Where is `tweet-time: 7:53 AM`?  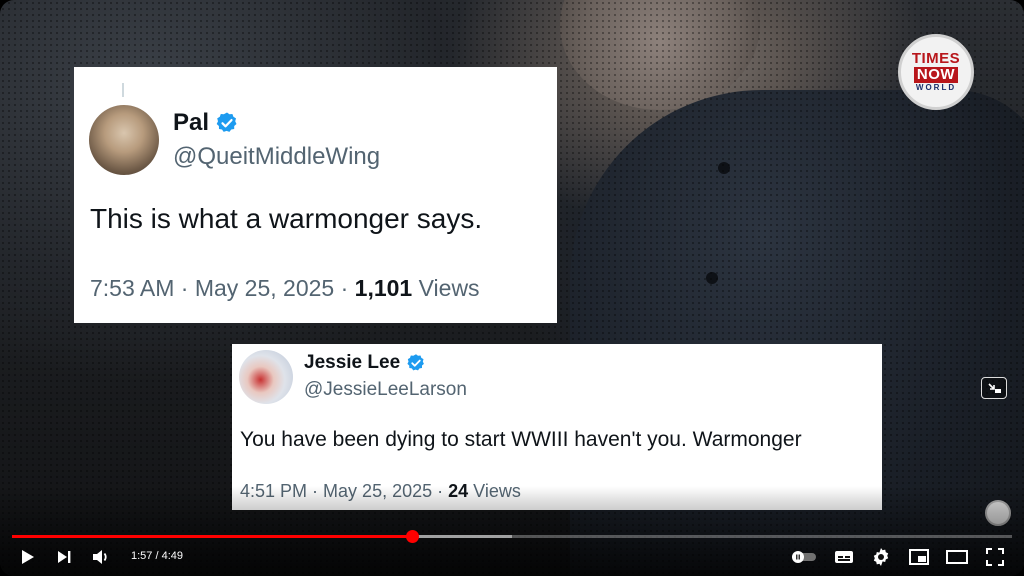 tweet-time: 7:53 AM is located at coordinates (132, 288).